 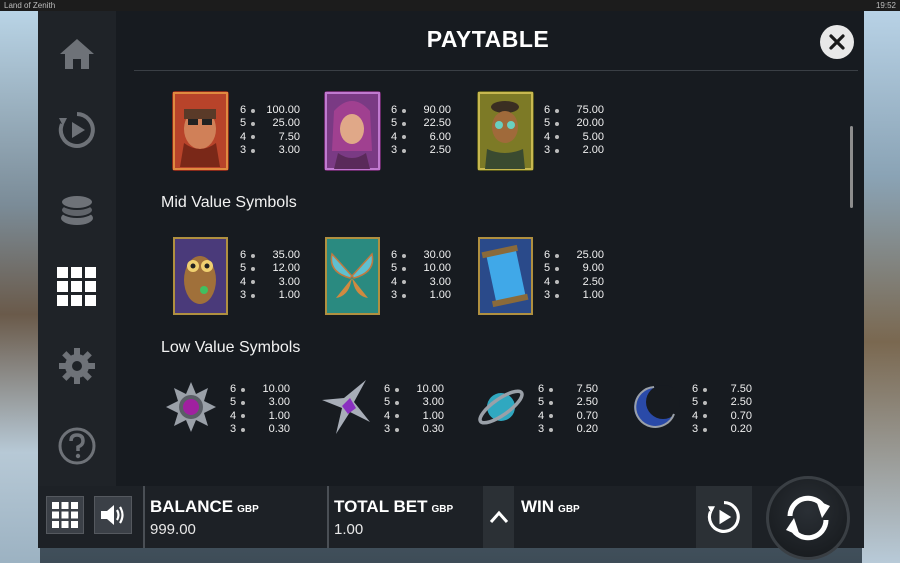 What do you see at coordinates (231, 347) in the screenshot?
I see `low-value-heading: Low Value Symbols` at bounding box center [231, 347].